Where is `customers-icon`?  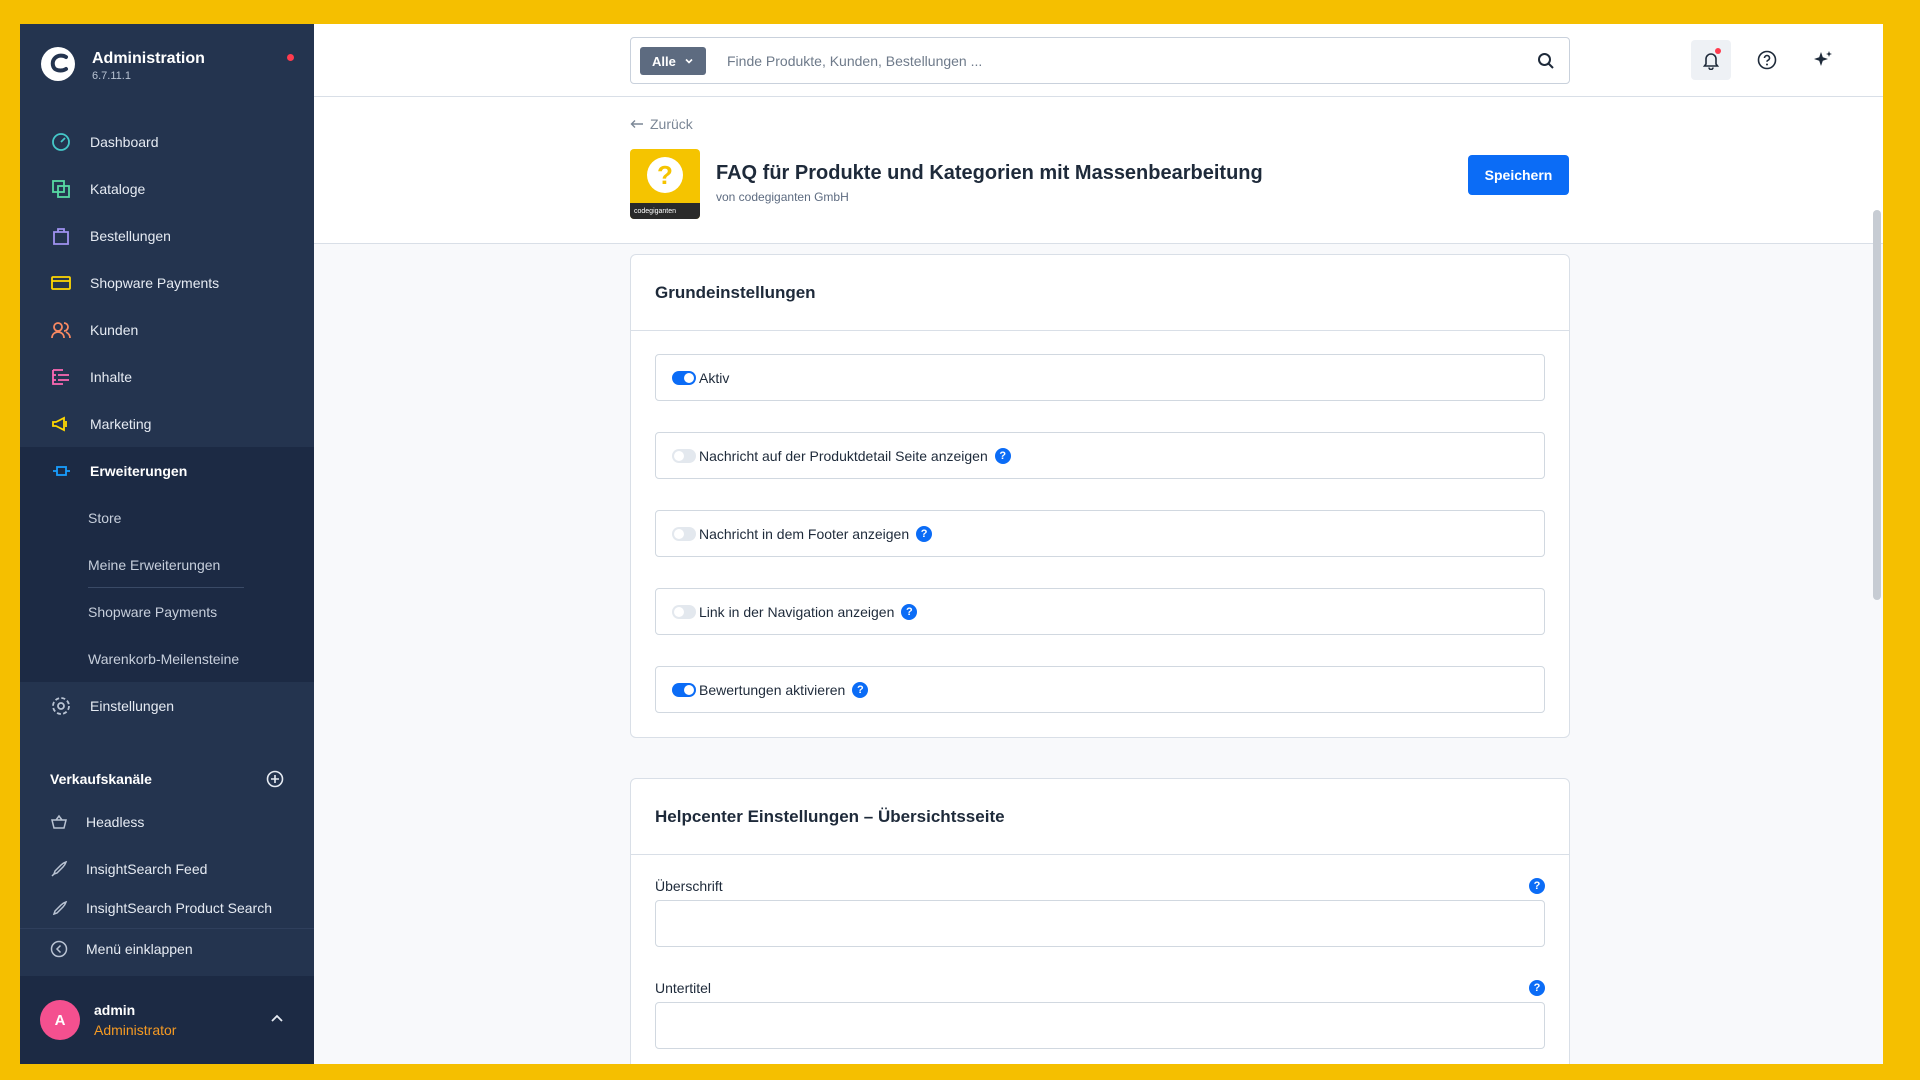 customers-icon is located at coordinates (61, 330).